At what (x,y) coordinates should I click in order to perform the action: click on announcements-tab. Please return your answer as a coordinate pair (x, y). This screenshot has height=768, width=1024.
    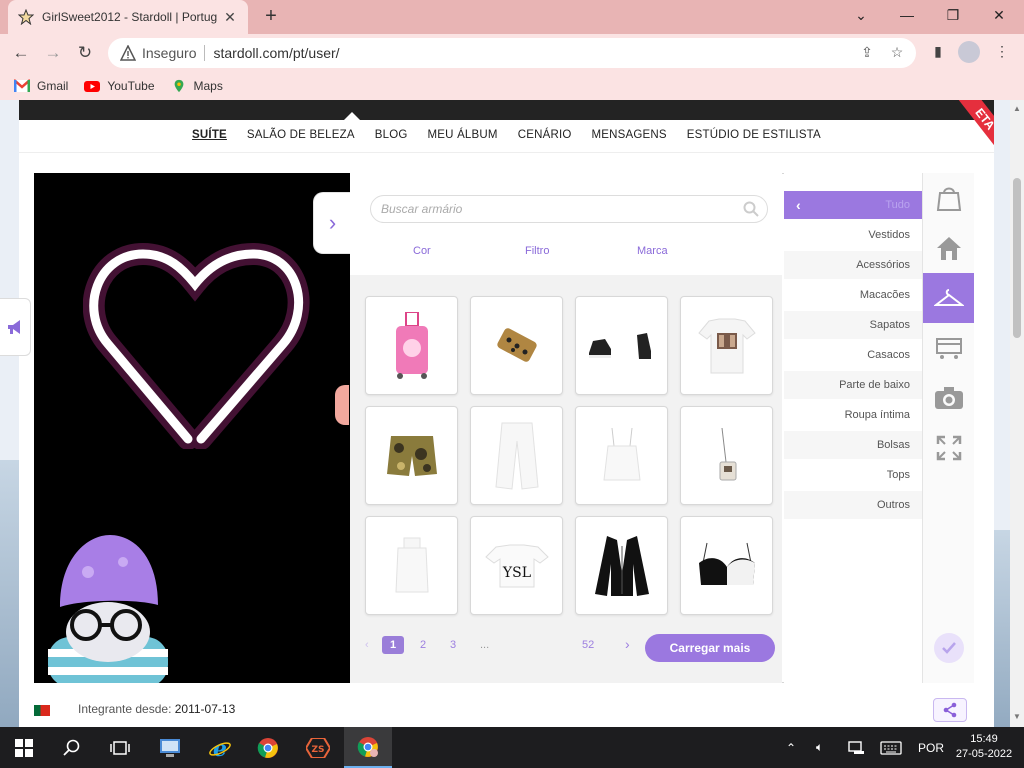
    Looking at the image, I should click on (15, 327).